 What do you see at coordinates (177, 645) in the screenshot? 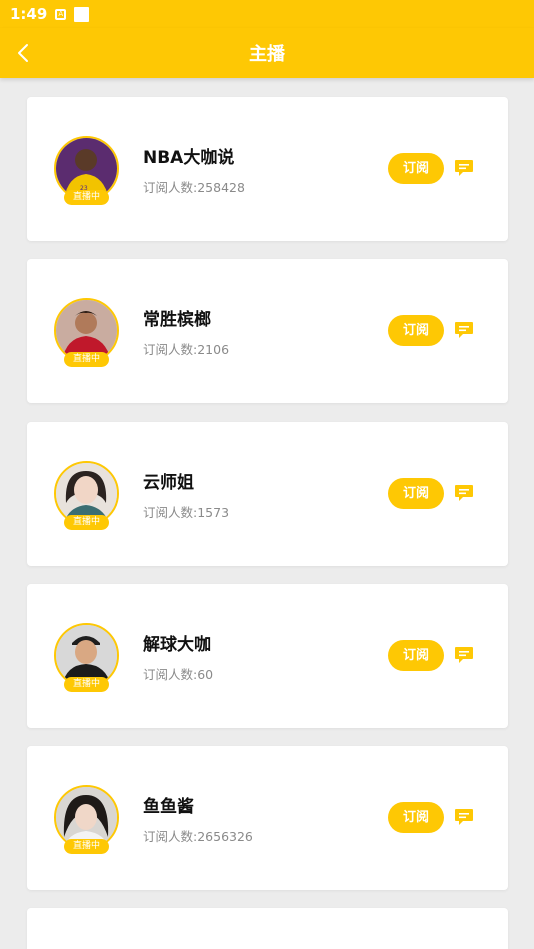
I see `anchor-name: 解球大咖` at bounding box center [177, 645].